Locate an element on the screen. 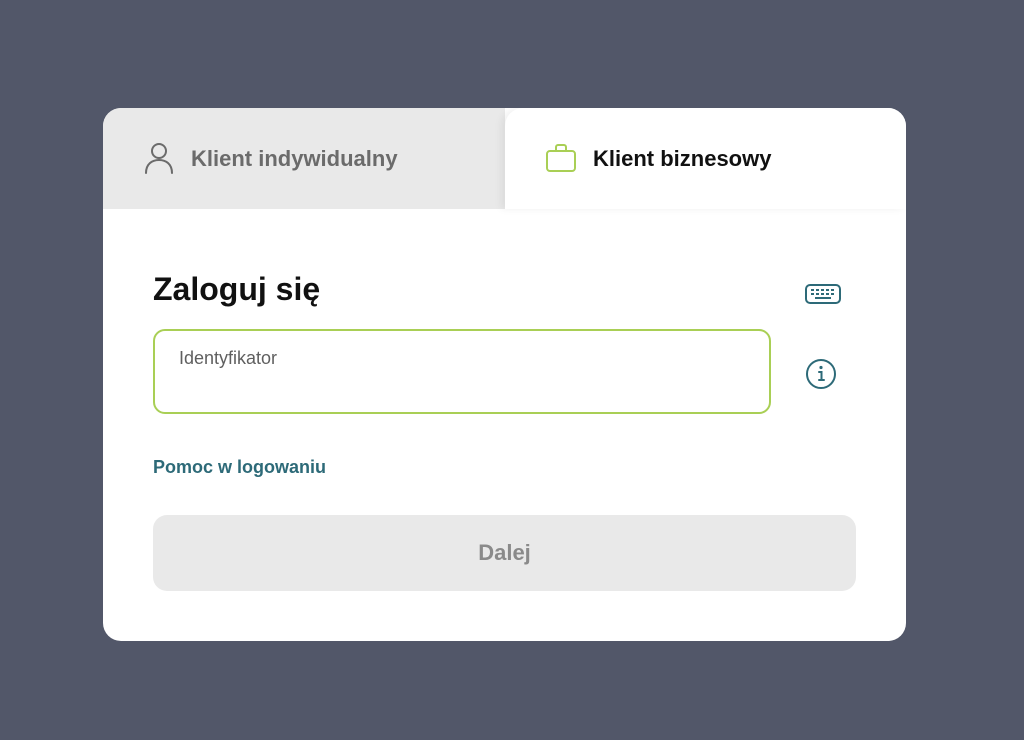 The image size is (1024, 740). tab-business-label: Klient biznesowy is located at coordinates (682, 158).